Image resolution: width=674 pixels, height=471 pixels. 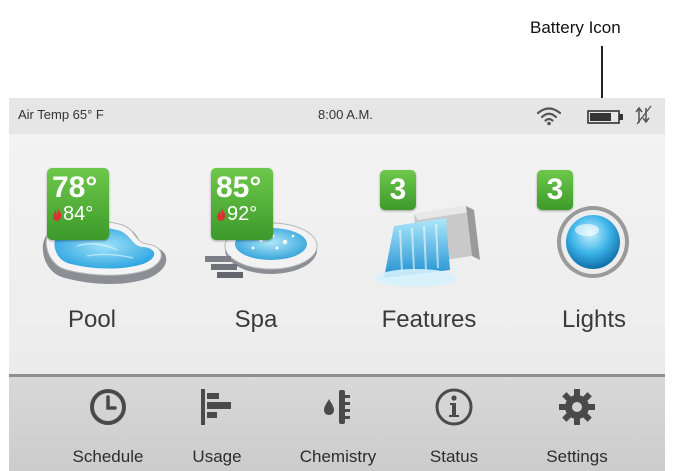 What do you see at coordinates (239, 187) in the screenshot?
I see `spa-current-temp: 85°` at bounding box center [239, 187].